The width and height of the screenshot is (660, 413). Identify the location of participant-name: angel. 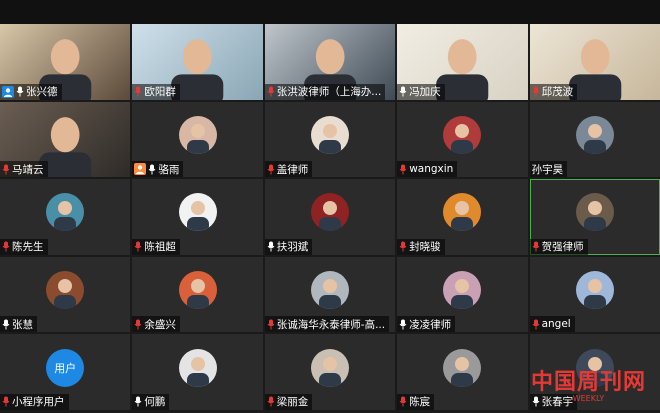
(556, 324).